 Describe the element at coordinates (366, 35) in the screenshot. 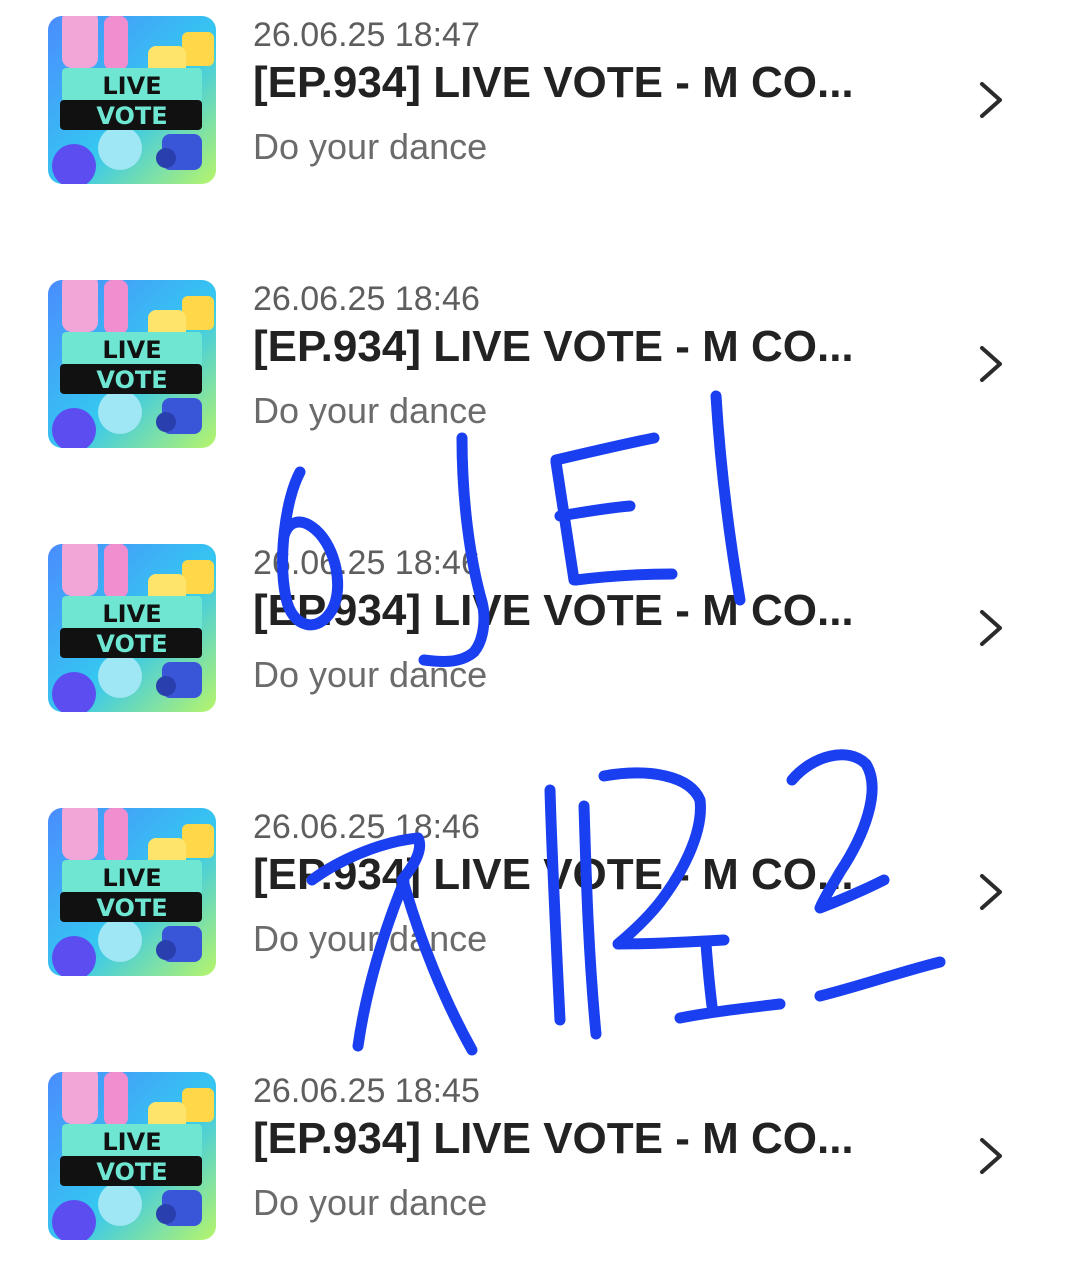

I see `item-date: 26.06.25 18:47` at that location.